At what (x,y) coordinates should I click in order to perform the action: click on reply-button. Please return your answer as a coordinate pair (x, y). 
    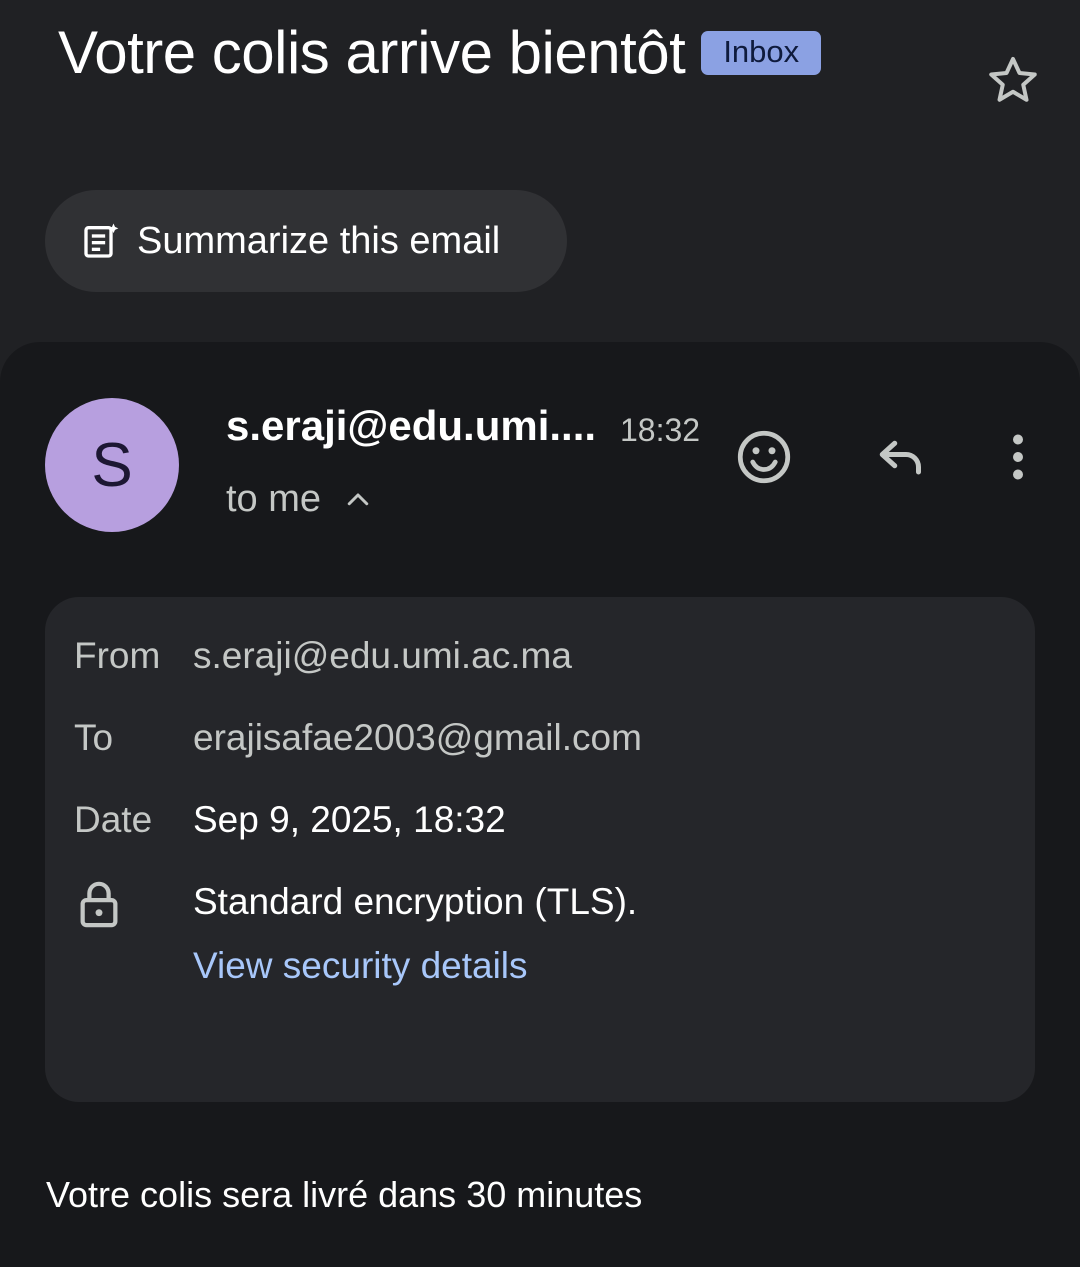
    Looking at the image, I should click on (901, 457).